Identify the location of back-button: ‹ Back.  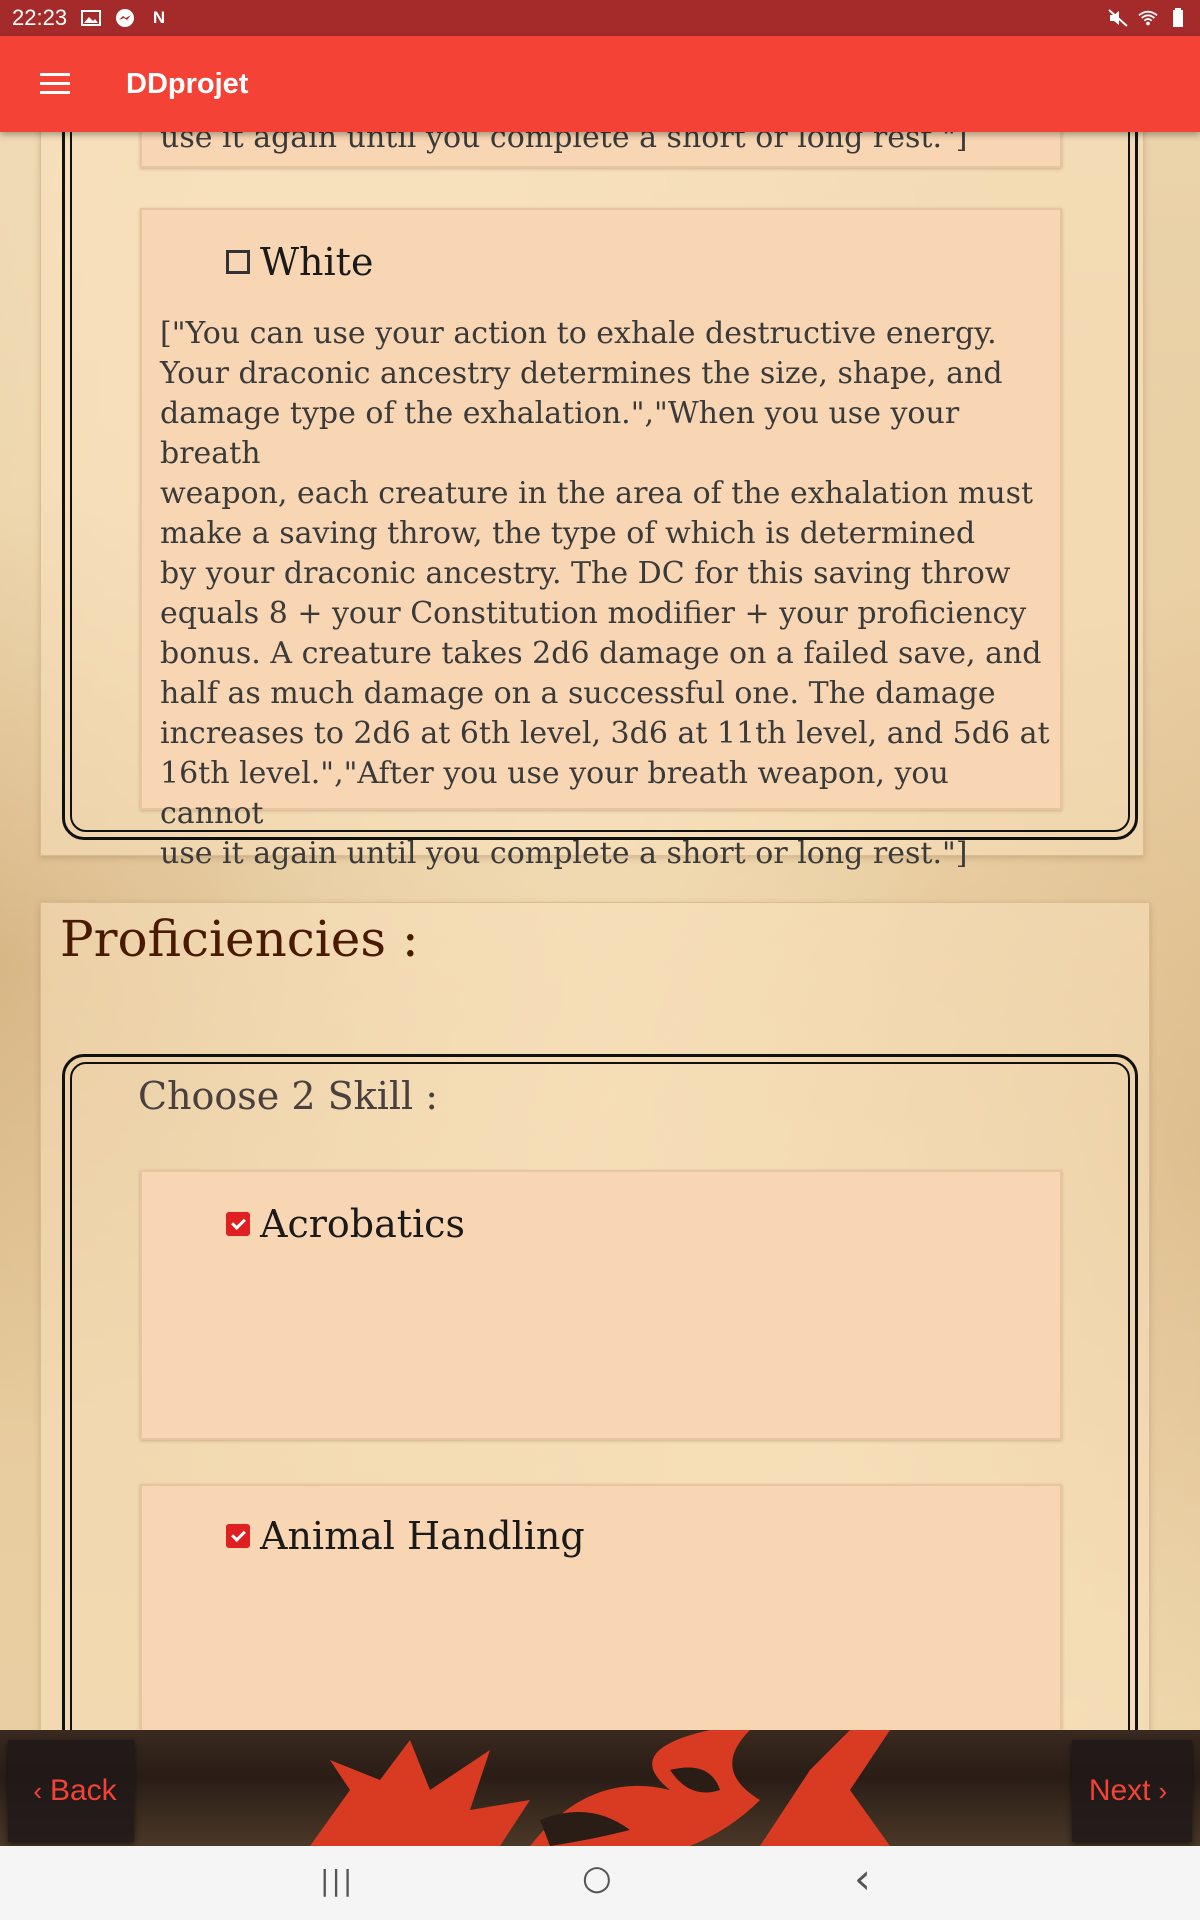
(71, 1791).